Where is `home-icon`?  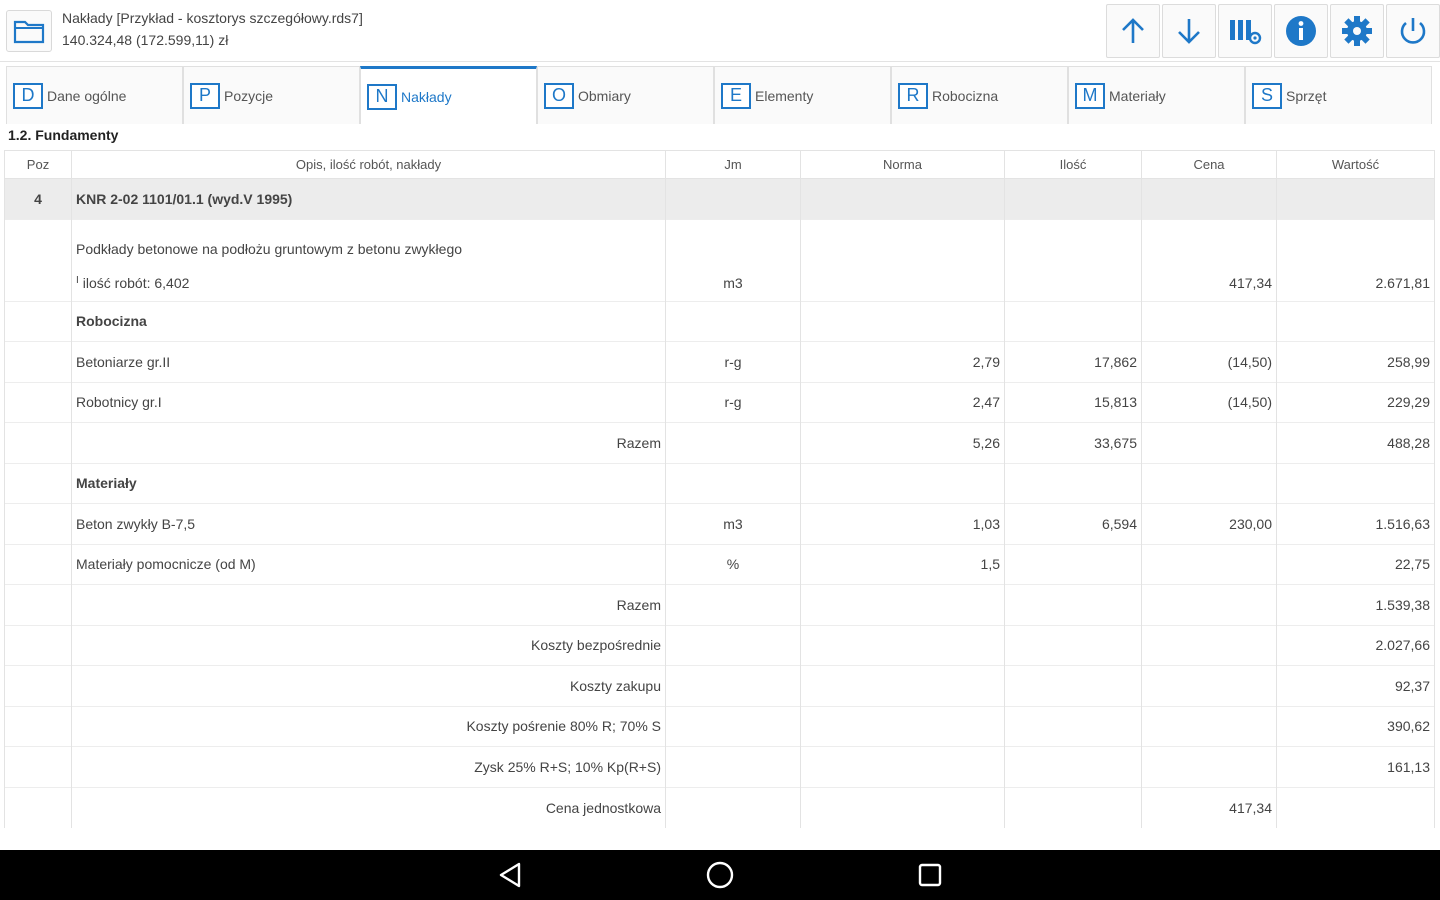 home-icon is located at coordinates (720, 875).